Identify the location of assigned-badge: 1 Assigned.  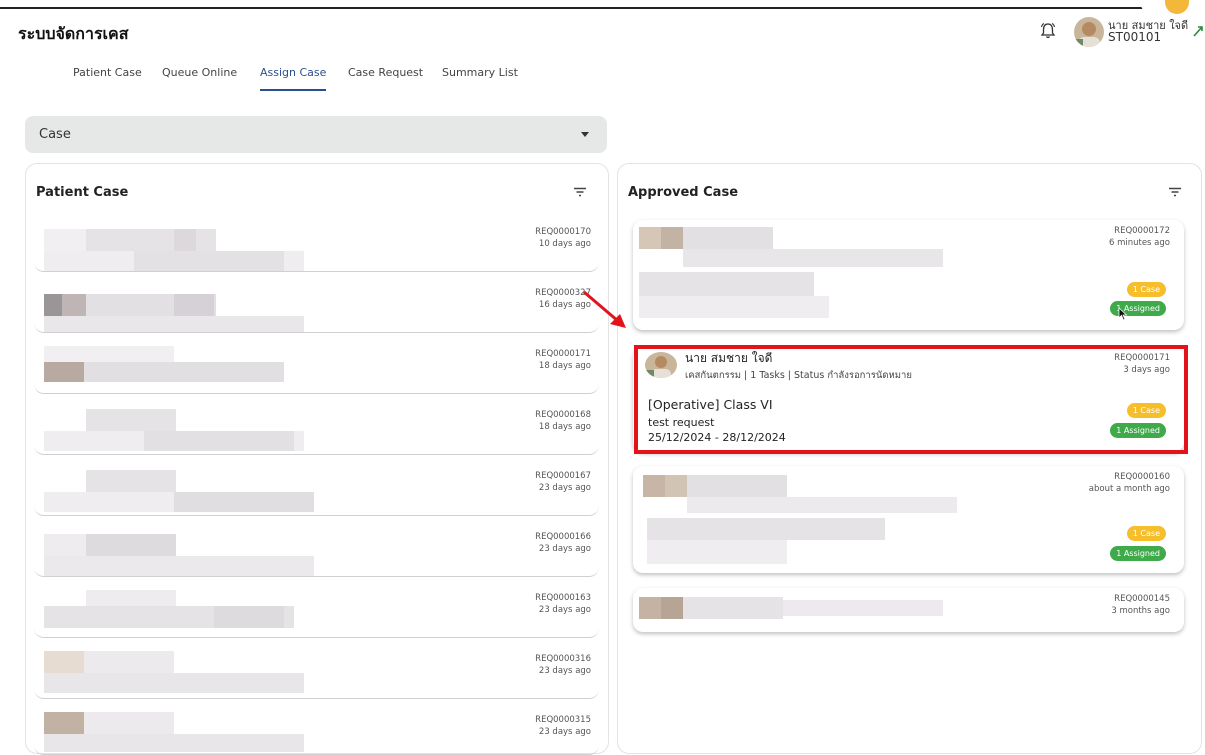
(1138, 553).